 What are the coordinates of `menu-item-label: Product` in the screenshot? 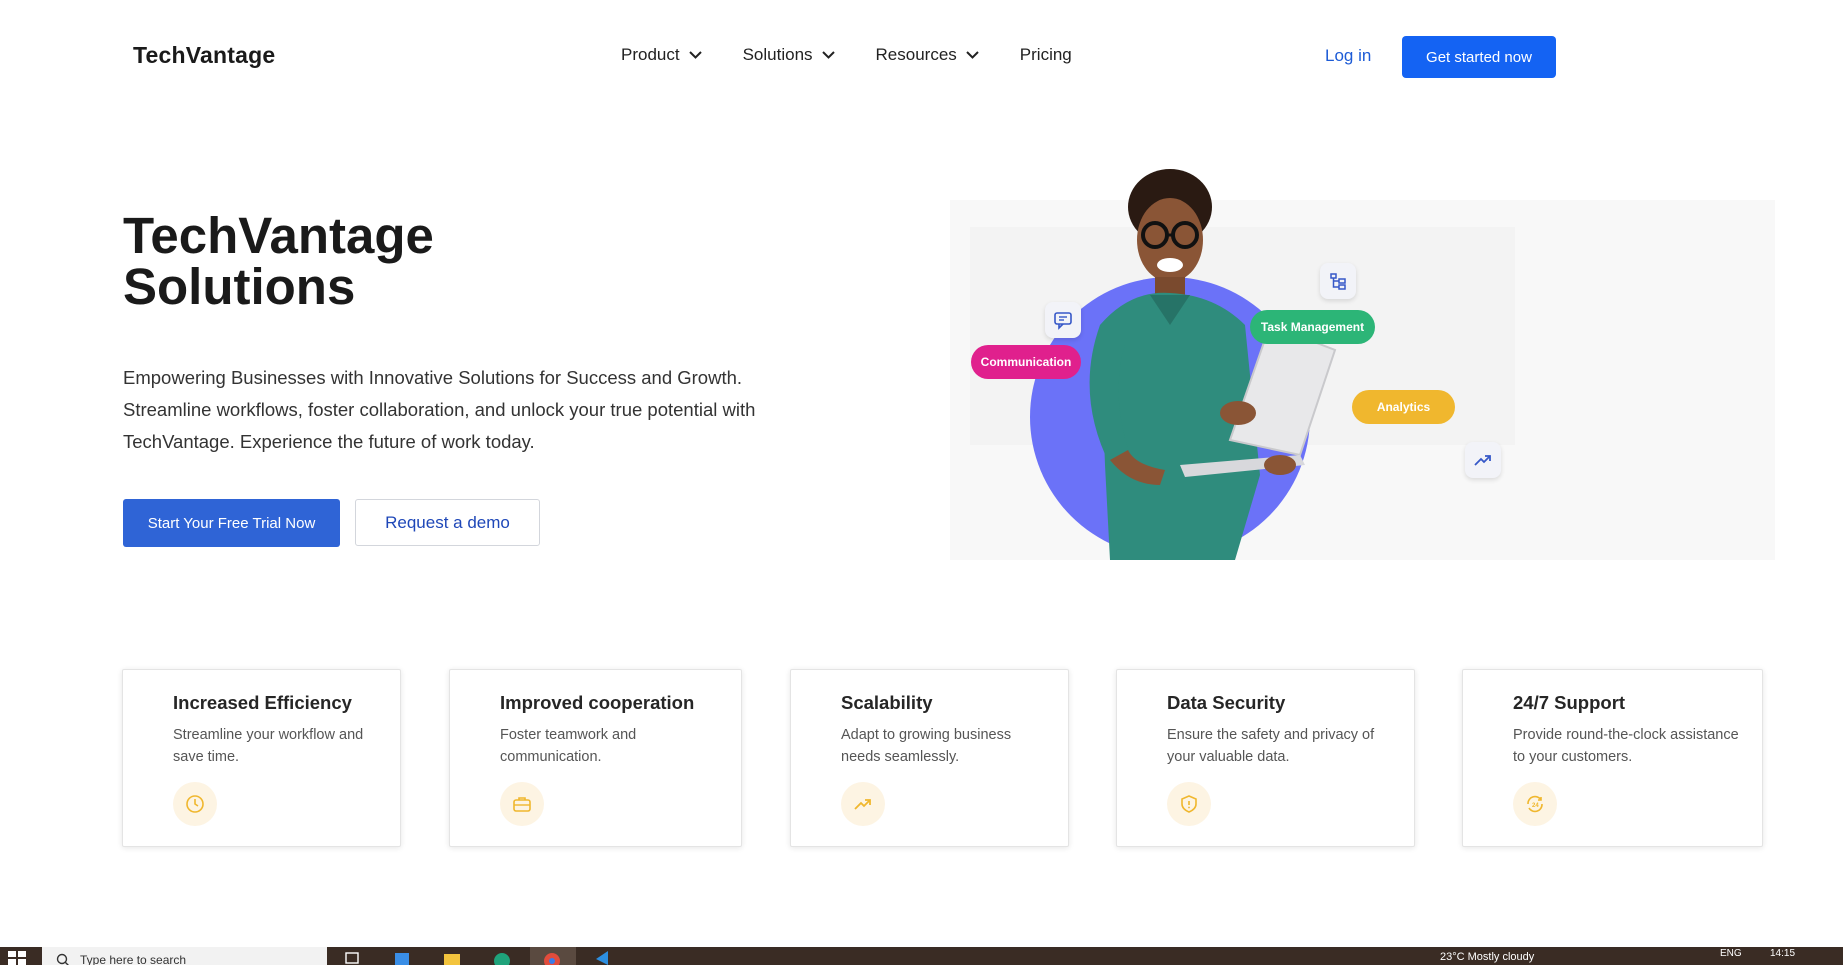 It's located at (650, 54).